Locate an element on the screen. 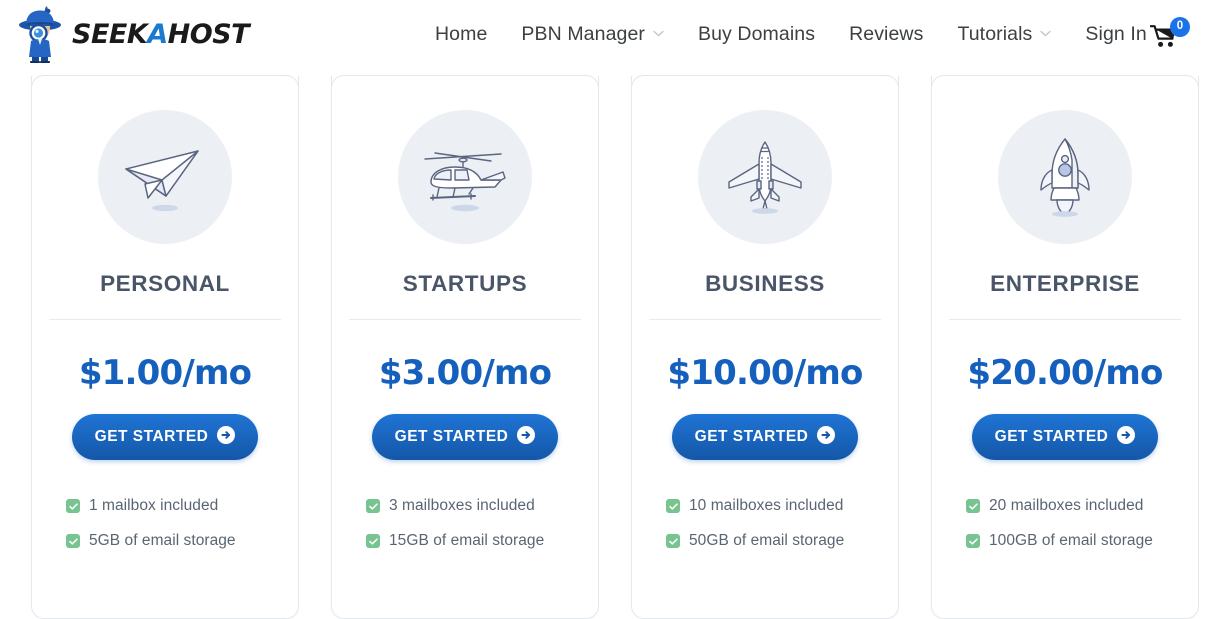  seekahost-detective-logo-icon is located at coordinates (40, 34).